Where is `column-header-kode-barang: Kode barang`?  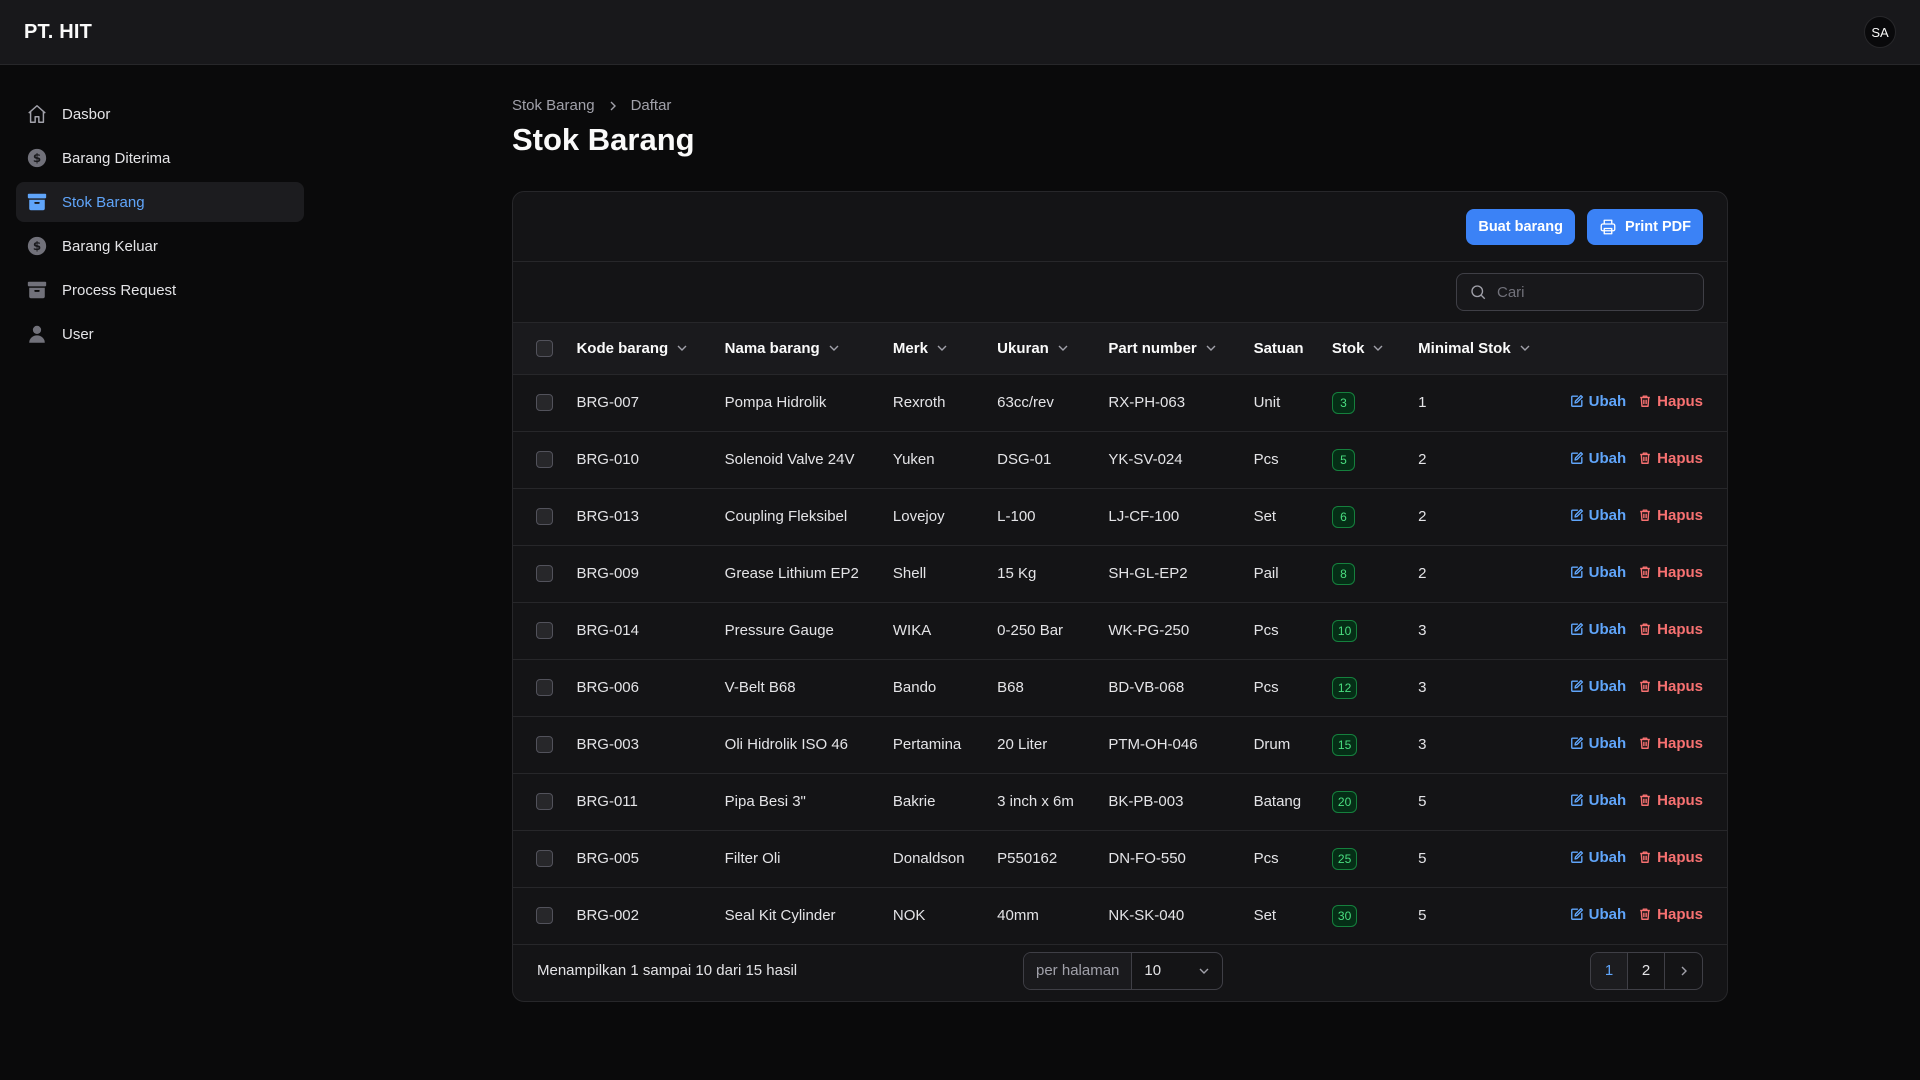
column-header-kode-barang: Kode barang is located at coordinates (650, 348).